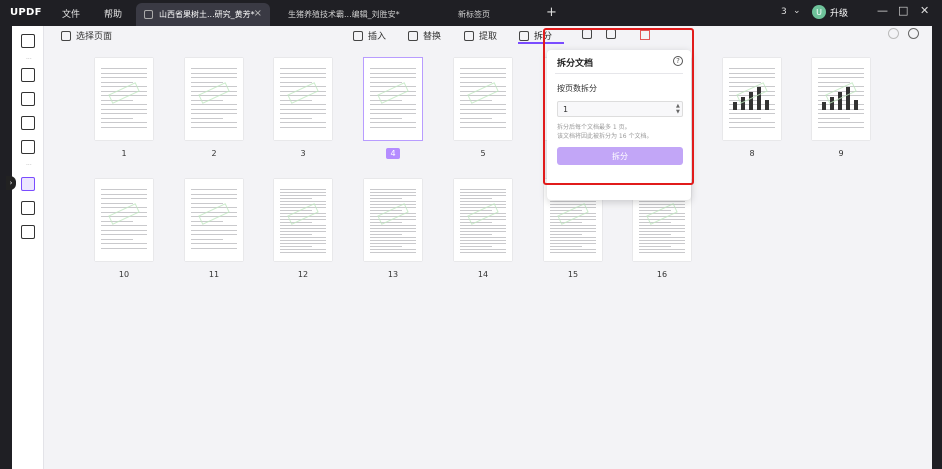 The width and height of the screenshot is (942, 469). I want to click on split-button: 拆分, so click(535, 35).